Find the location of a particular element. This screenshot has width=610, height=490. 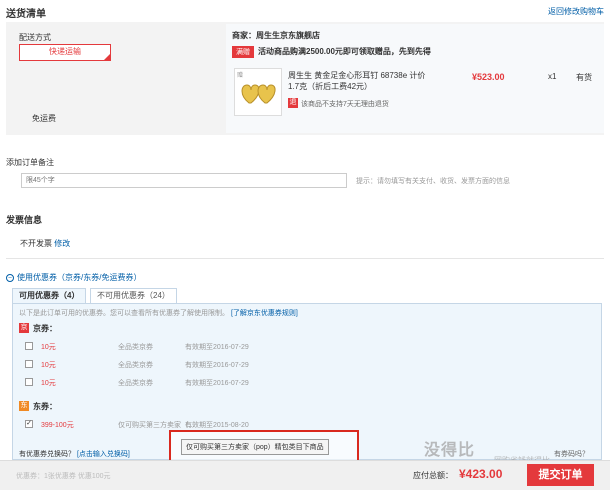

product-image-tag: 赠 is located at coordinates (240, 76).